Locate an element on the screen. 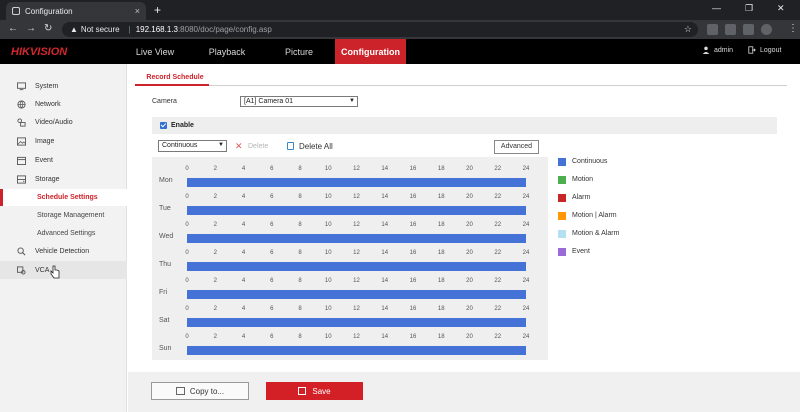 This screenshot has width=800, height=412. sidebar-item-image: Image is located at coordinates (63, 141).